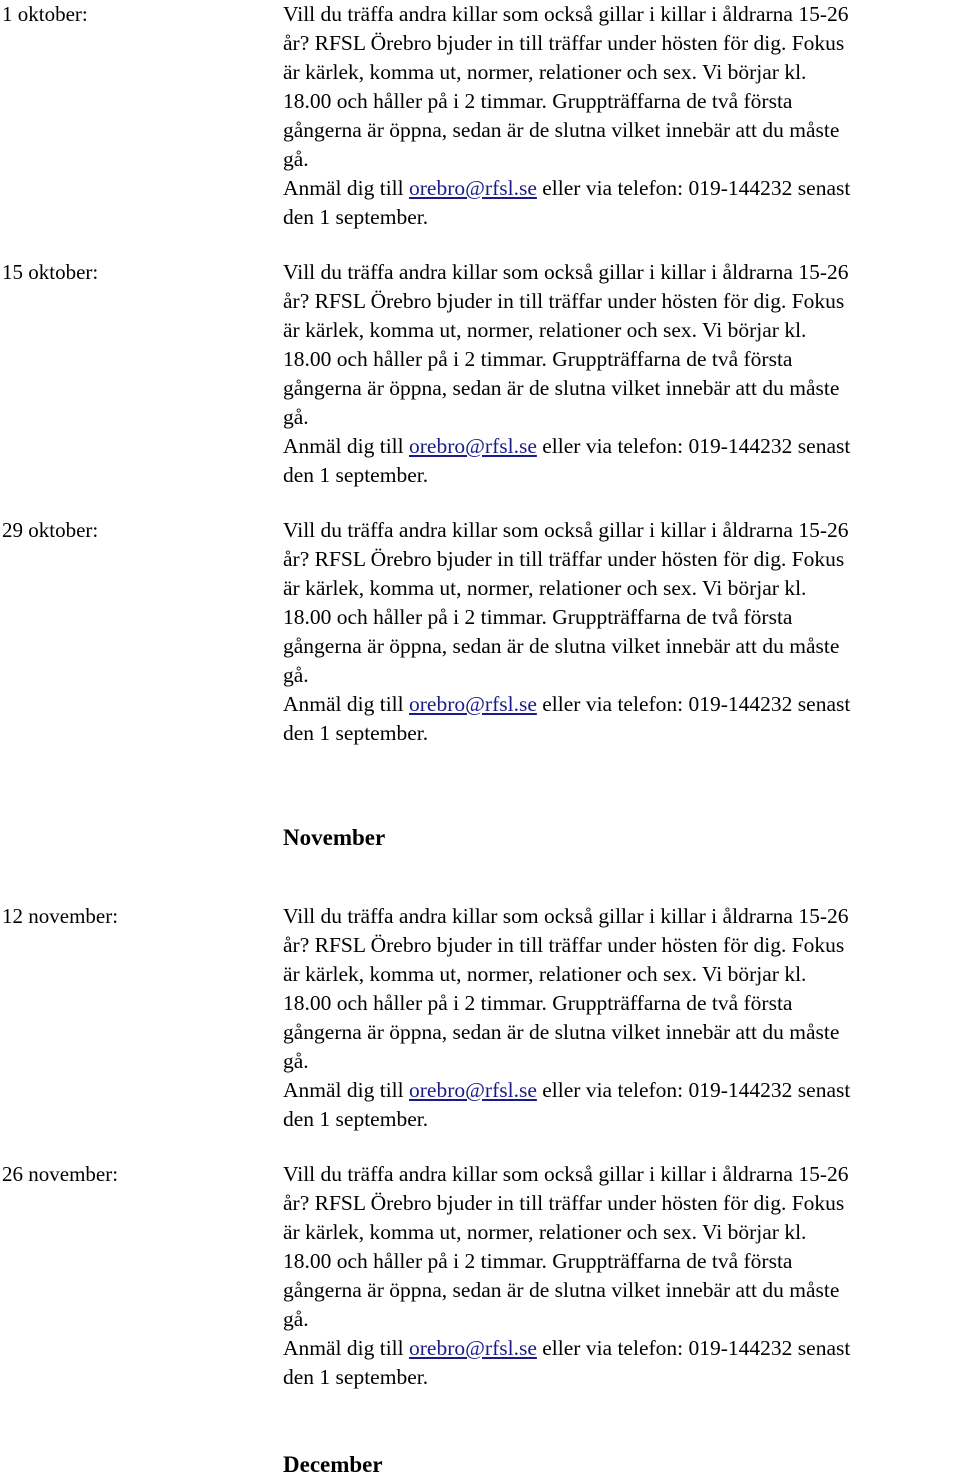 The height and width of the screenshot is (1479, 960). Describe the element at coordinates (50, 272) in the screenshot. I see `event-date-label: 15 oktober:` at that location.